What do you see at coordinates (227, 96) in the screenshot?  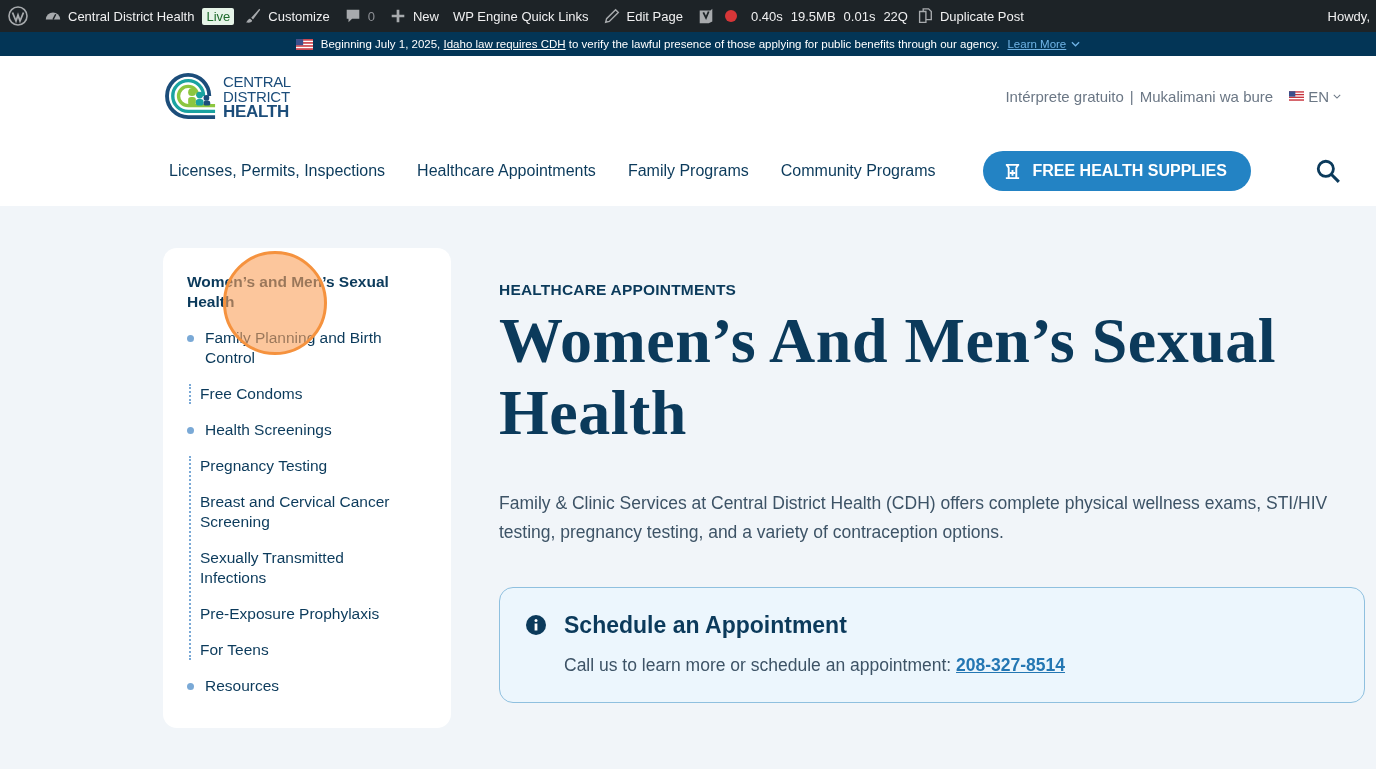 I see `site-logo: CENTRAL DISTRICT HEALTH` at bounding box center [227, 96].